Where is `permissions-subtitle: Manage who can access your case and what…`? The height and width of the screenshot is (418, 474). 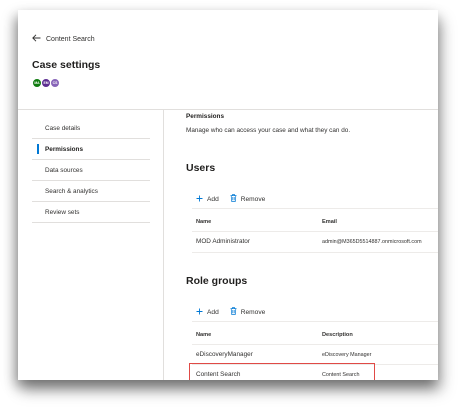
permissions-subtitle: Manage who can access your case and what… is located at coordinates (268, 130).